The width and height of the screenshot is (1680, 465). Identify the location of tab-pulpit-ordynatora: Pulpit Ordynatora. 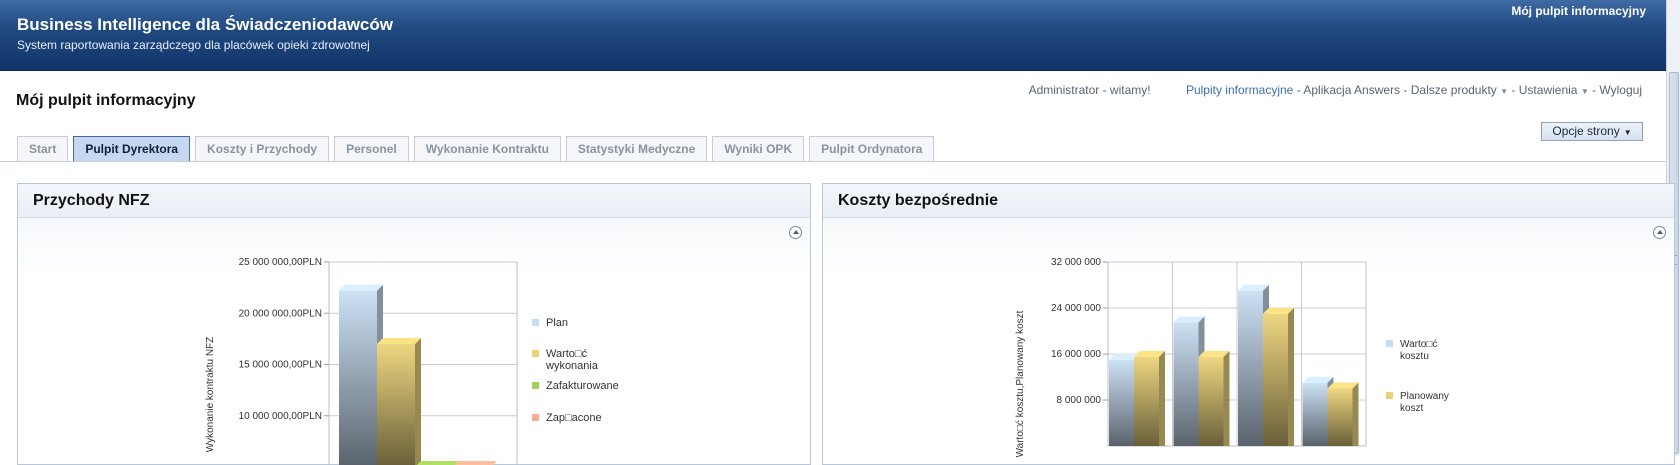
(872, 148).